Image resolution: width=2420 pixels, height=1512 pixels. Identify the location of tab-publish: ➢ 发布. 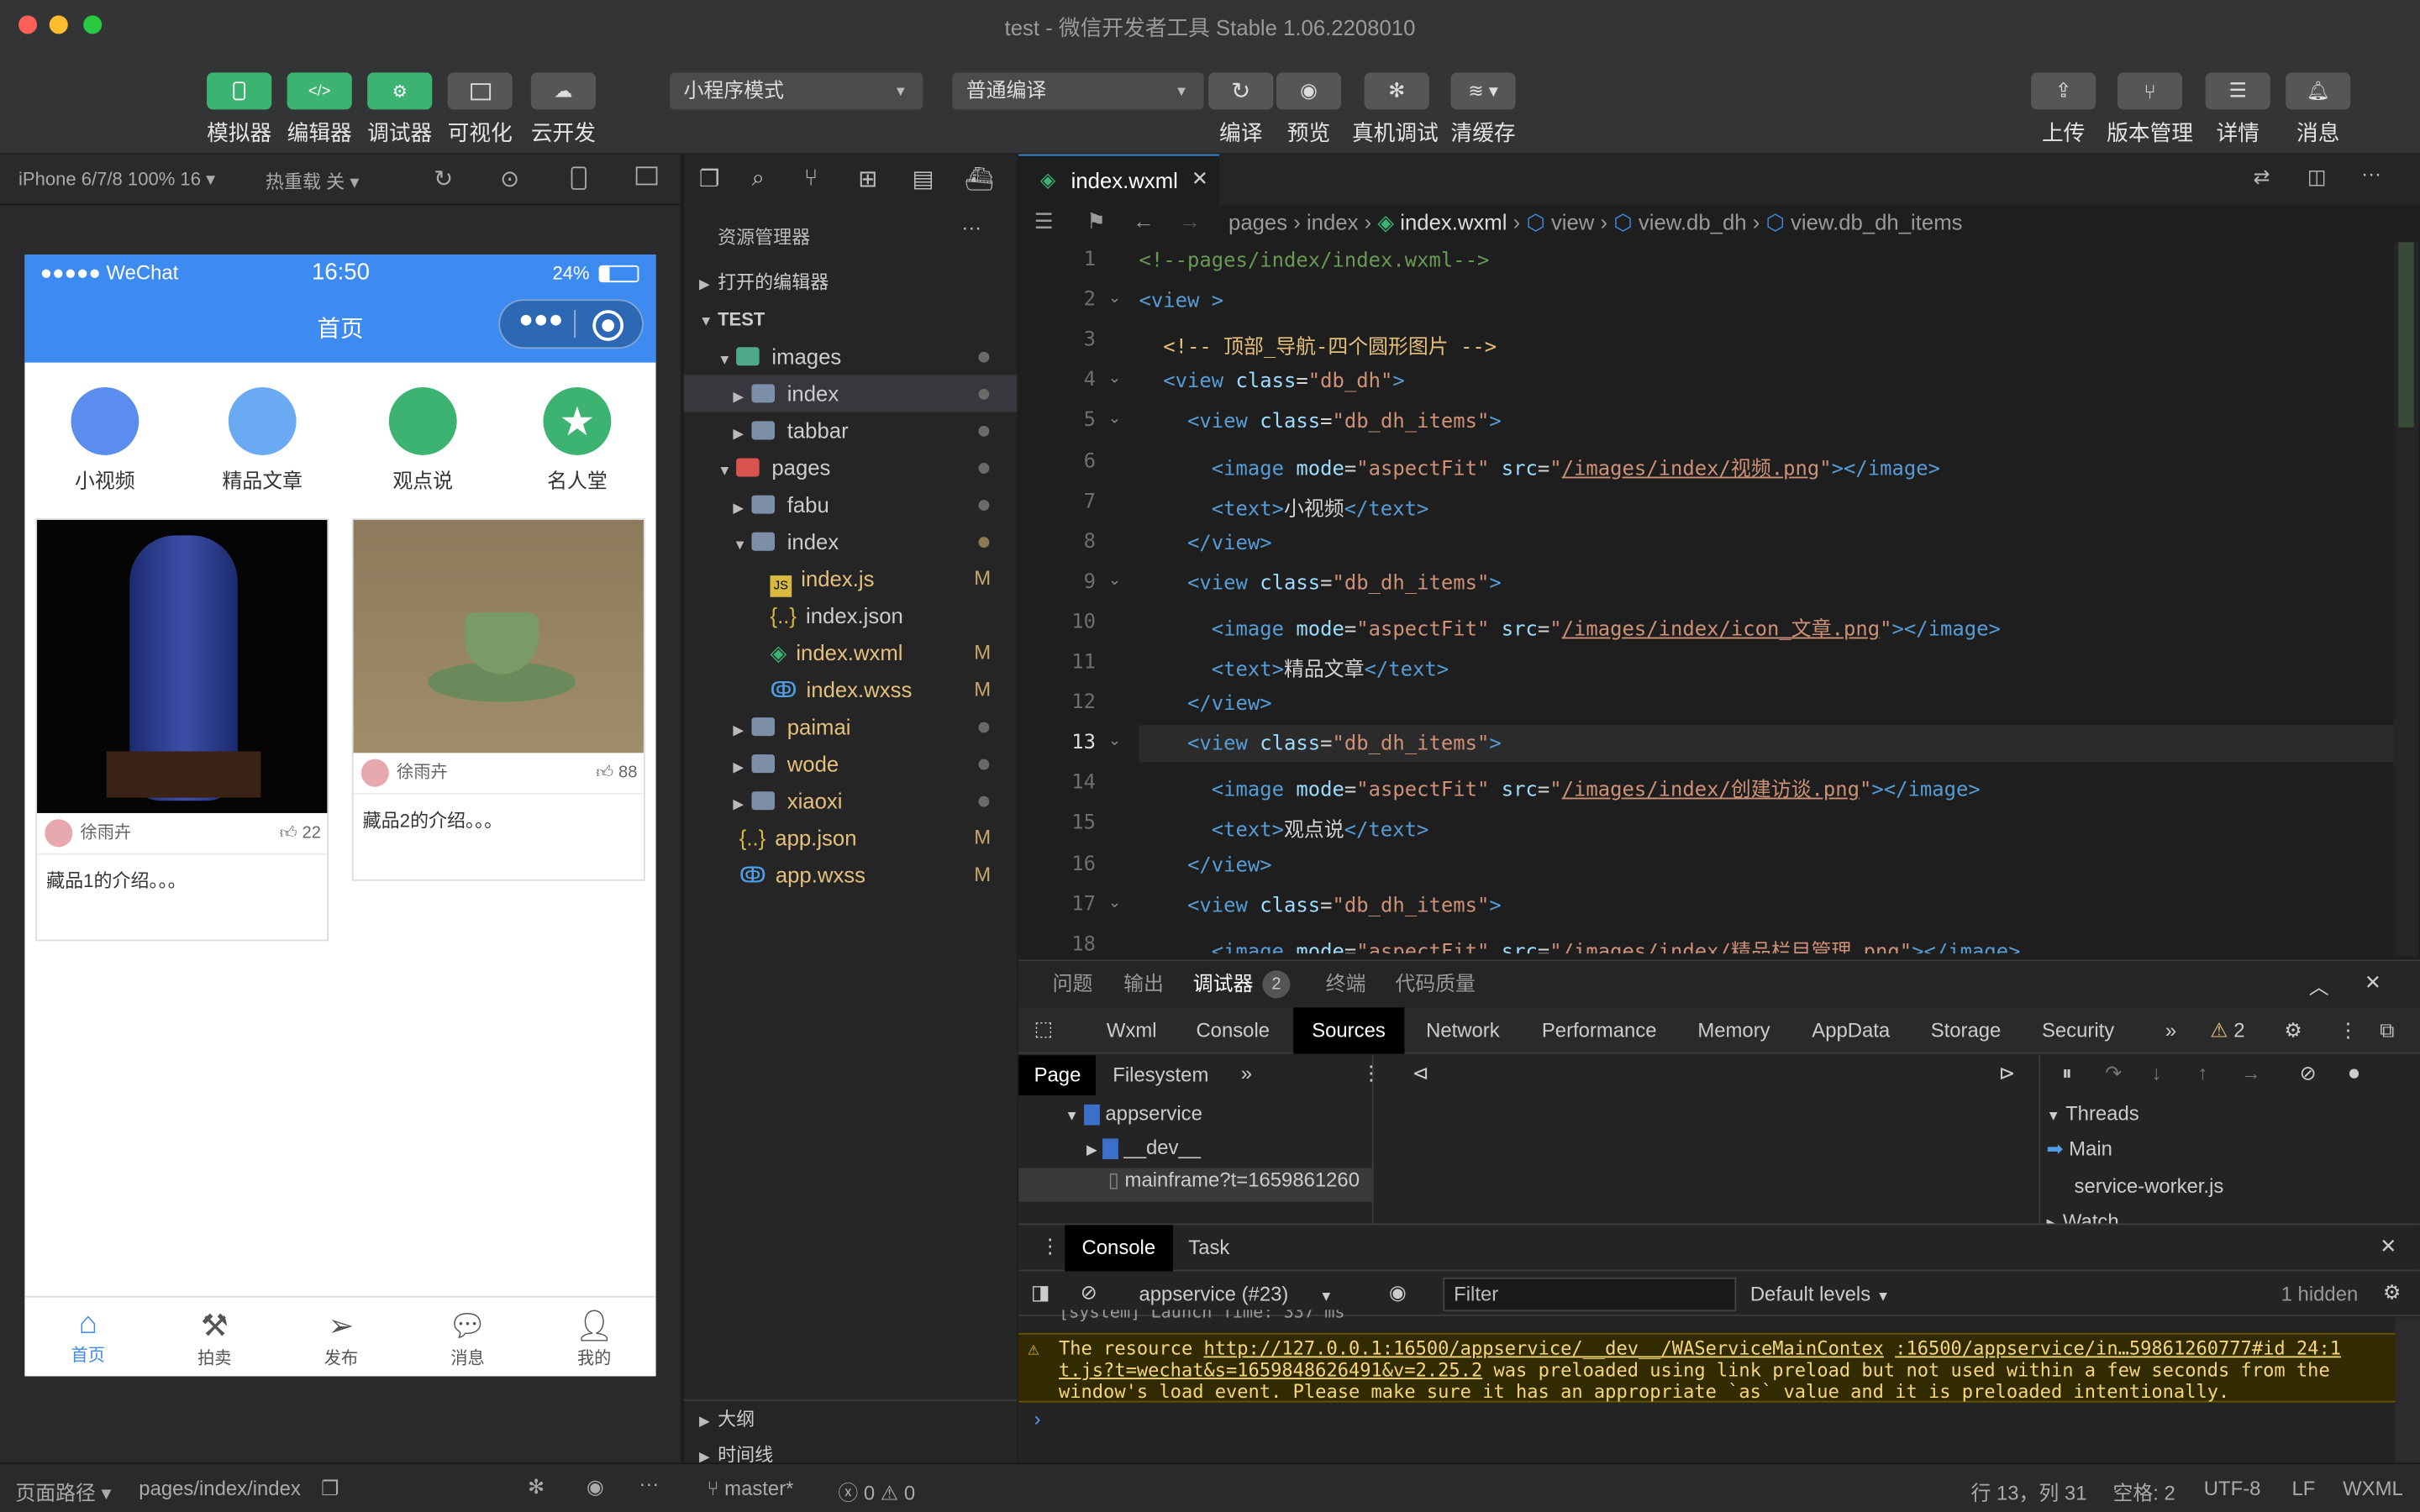
(341, 1338).